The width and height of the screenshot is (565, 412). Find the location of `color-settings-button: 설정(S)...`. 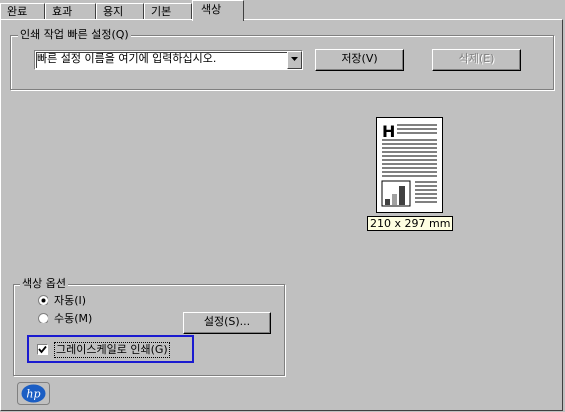

color-settings-button: 설정(S)... is located at coordinates (227, 323).